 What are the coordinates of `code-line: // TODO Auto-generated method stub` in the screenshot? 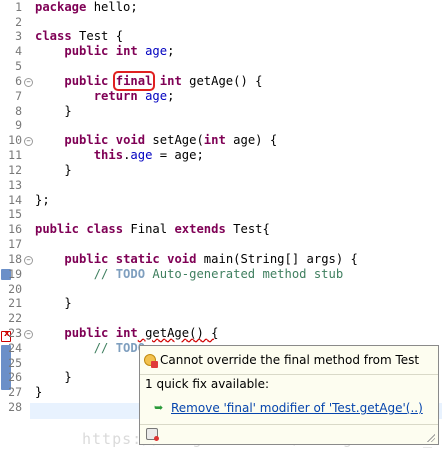 It's located at (189, 274).